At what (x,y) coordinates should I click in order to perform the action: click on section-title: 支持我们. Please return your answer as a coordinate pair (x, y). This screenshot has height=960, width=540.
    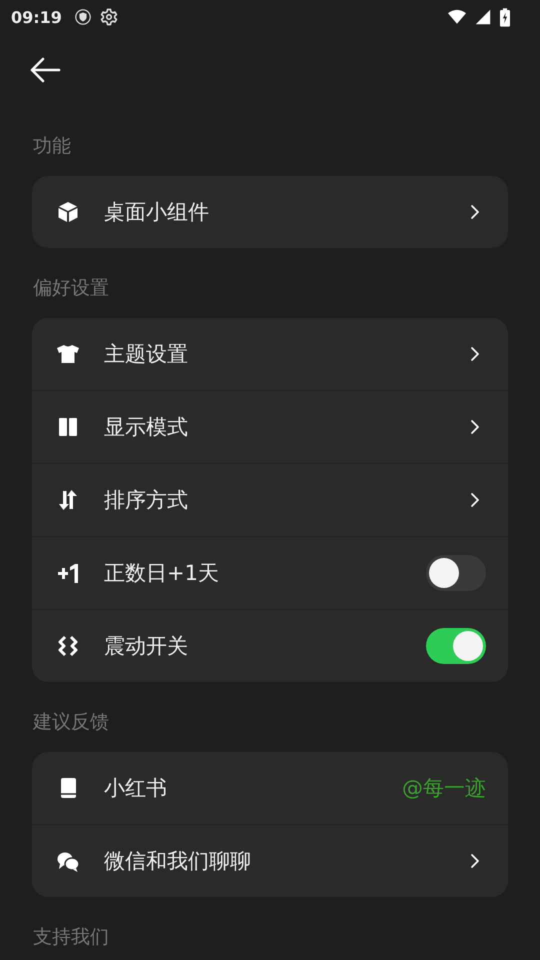
    Looking at the image, I should click on (71, 937).